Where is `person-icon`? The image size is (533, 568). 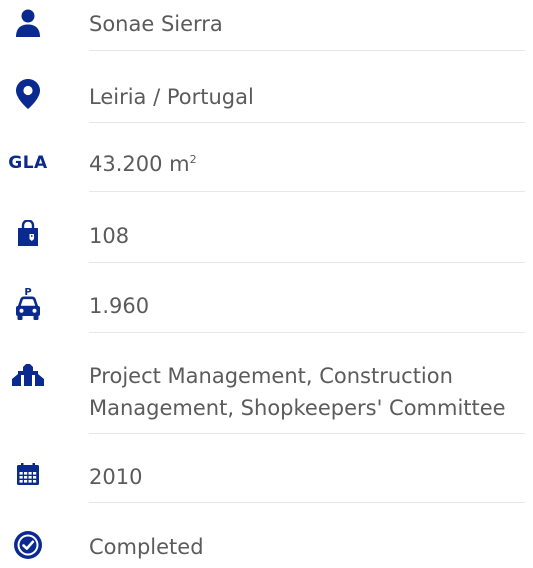
person-icon is located at coordinates (28, 23).